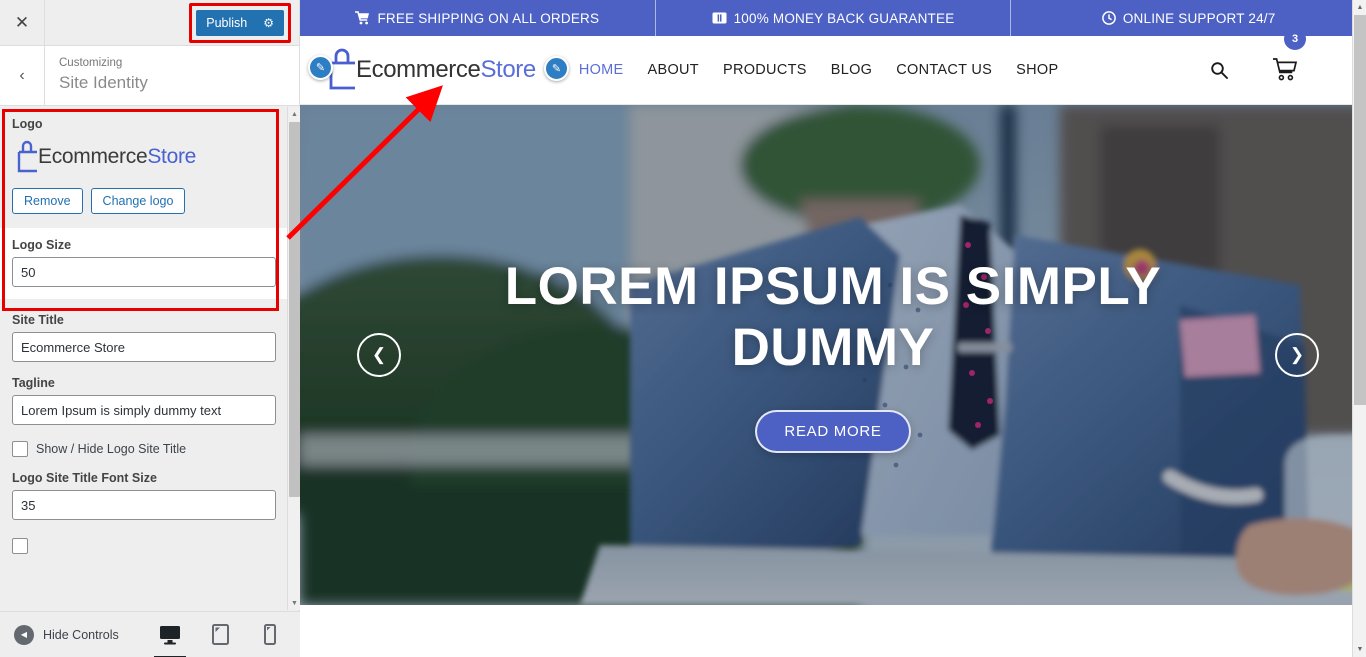 This screenshot has width=1366, height=657. What do you see at coordinates (1297, 355) in the screenshot?
I see `slider-next-button: ❯` at bounding box center [1297, 355].